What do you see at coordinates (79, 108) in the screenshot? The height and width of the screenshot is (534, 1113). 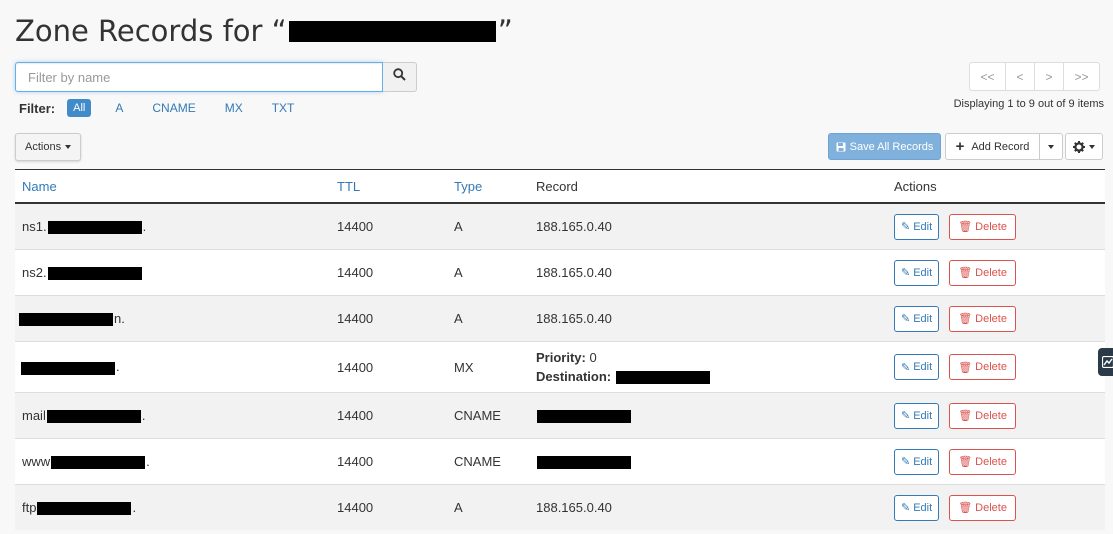 I see `filter-all: All` at bounding box center [79, 108].